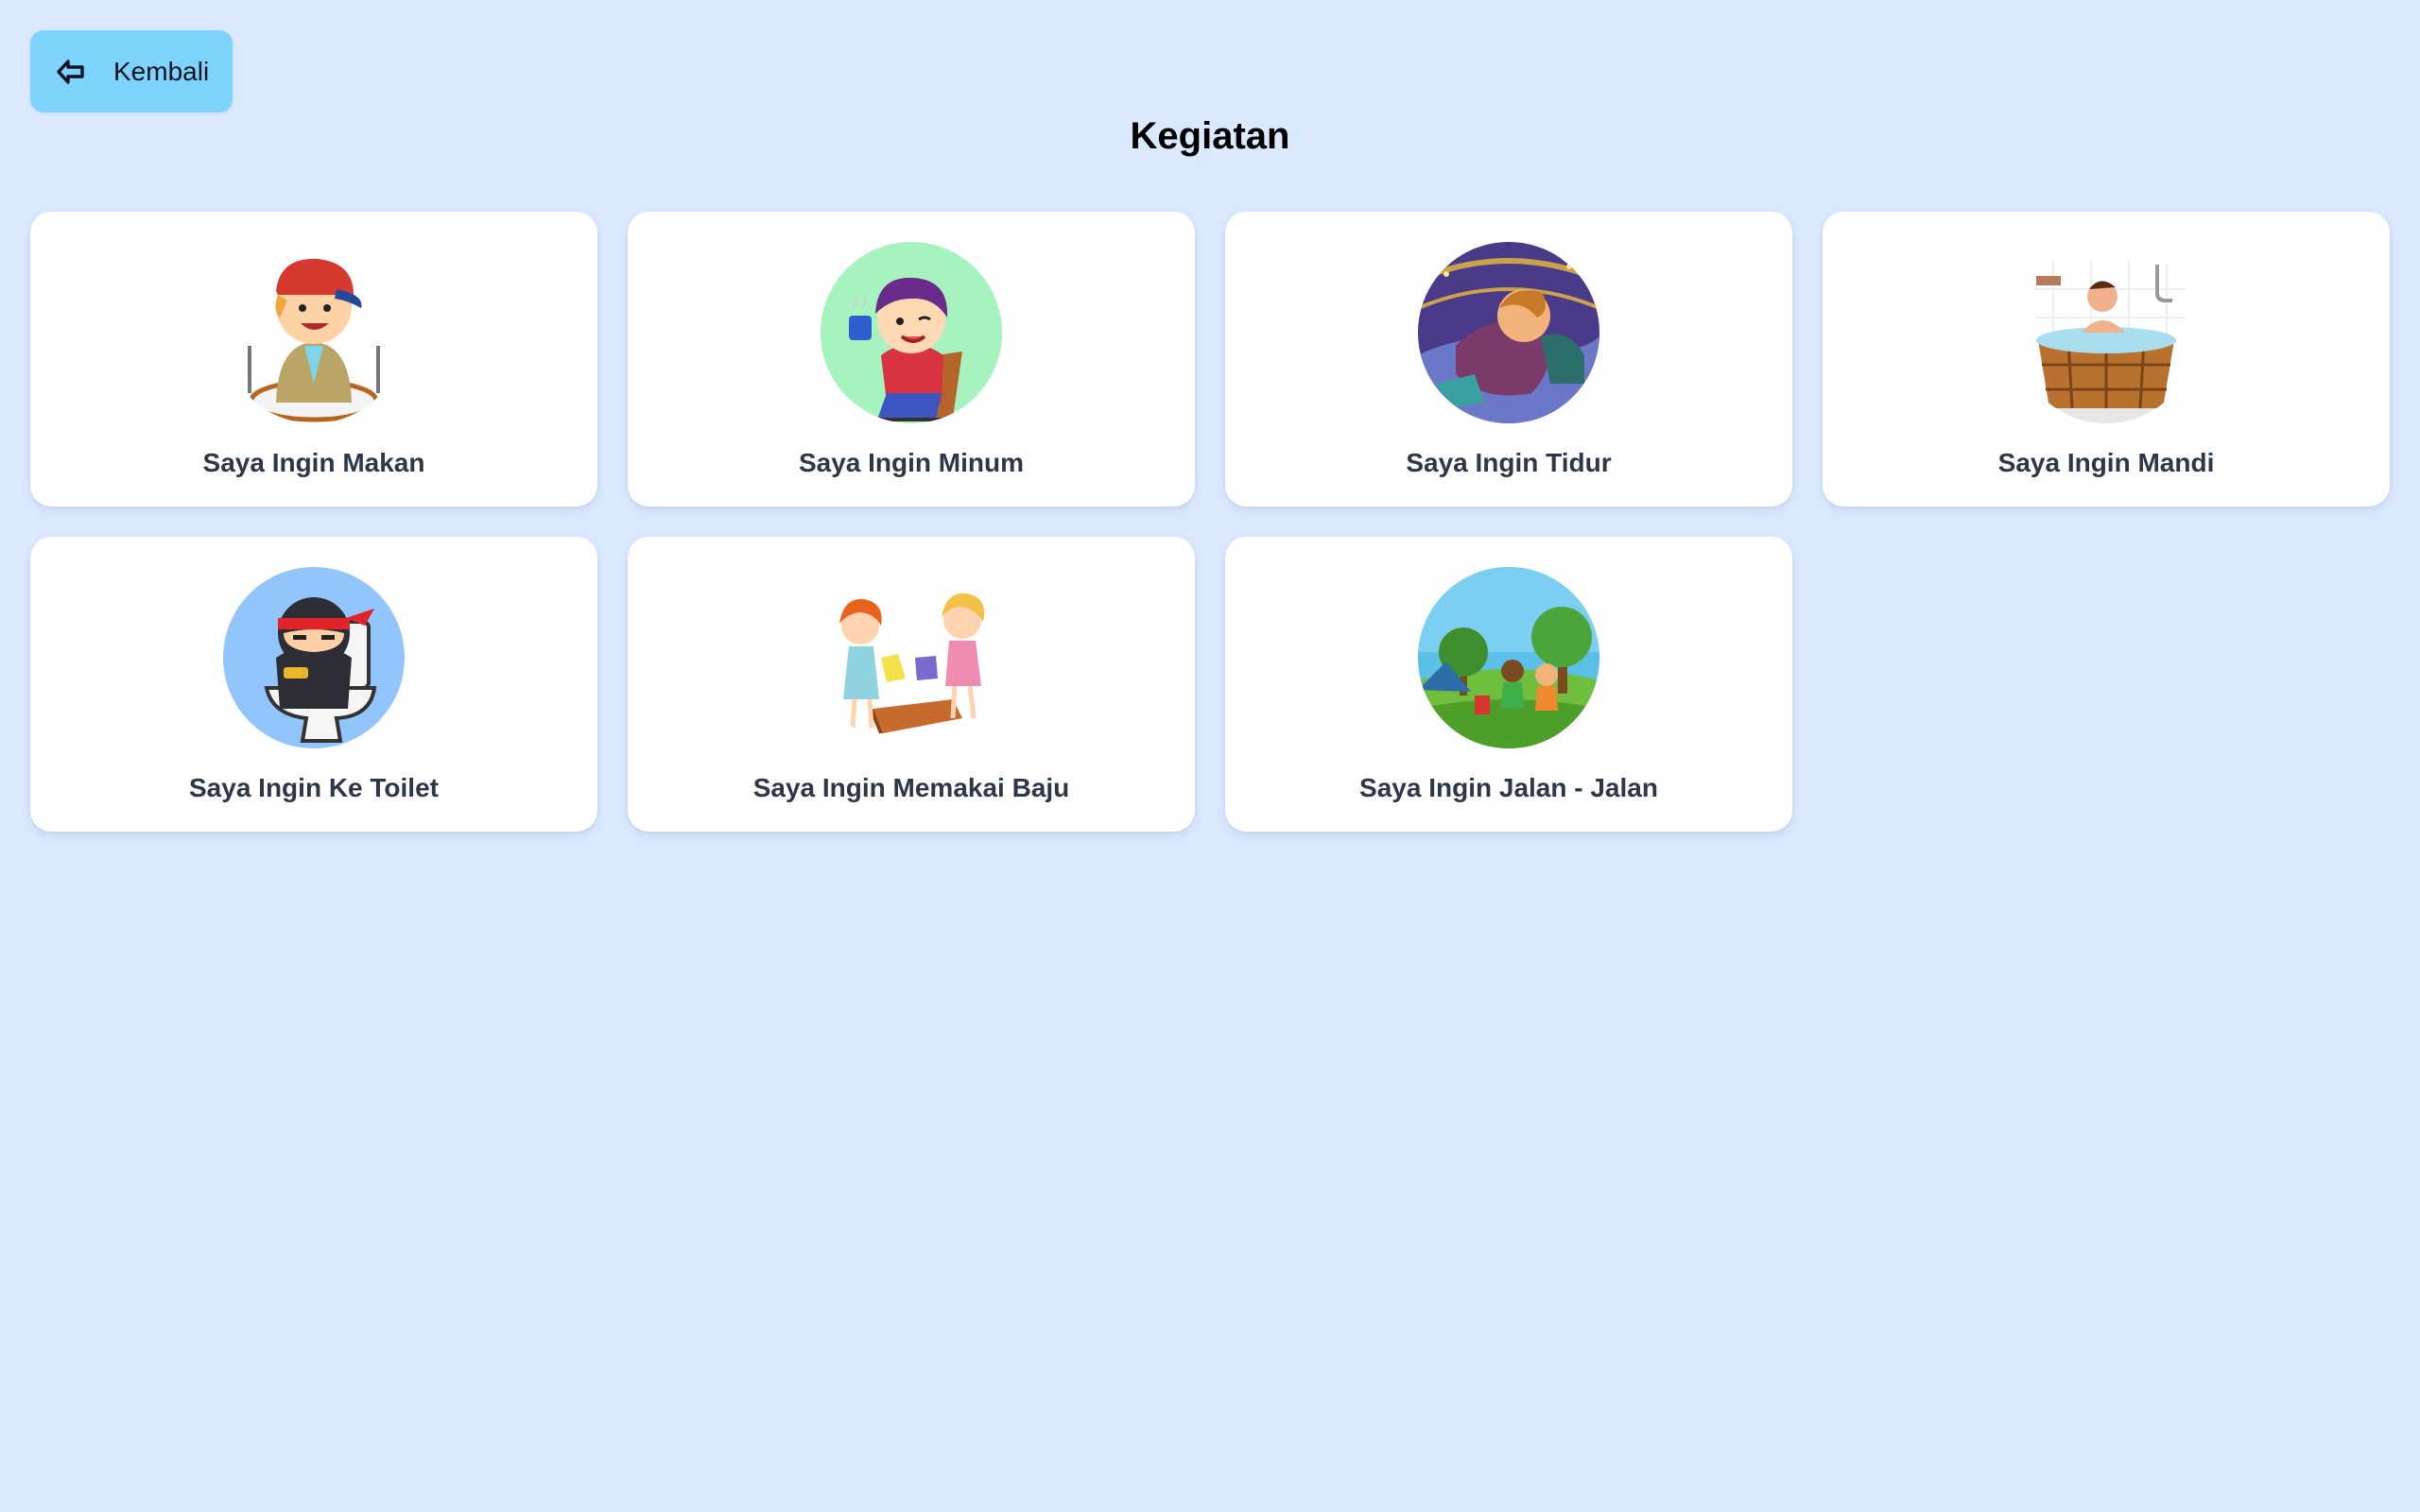 The width and height of the screenshot is (2420, 1512). I want to click on arrow-left-icon, so click(71, 72).